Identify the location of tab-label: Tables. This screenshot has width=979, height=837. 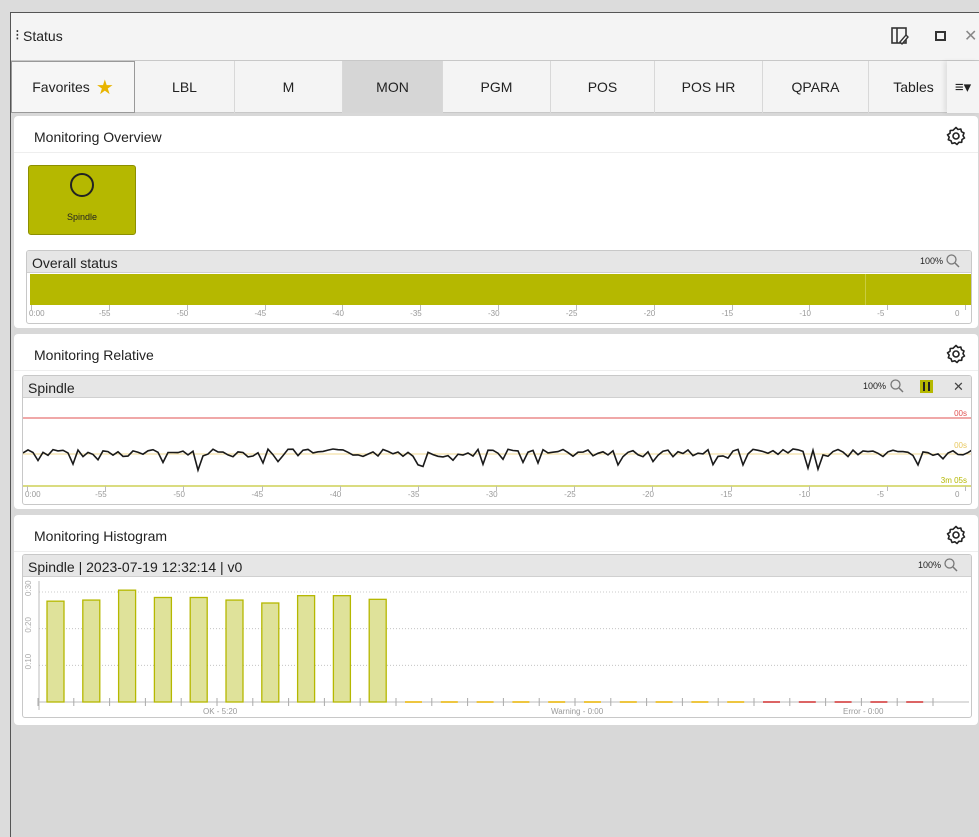
(913, 87).